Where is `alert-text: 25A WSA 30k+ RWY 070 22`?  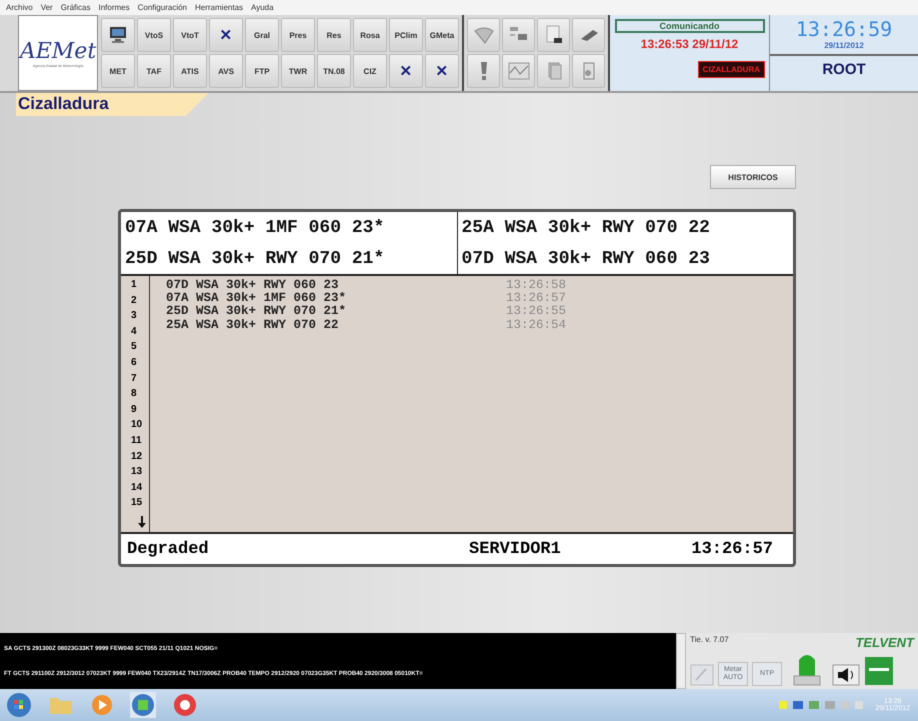 alert-text: 25A WSA 30k+ RWY 070 22 is located at coordinates (585, 228).